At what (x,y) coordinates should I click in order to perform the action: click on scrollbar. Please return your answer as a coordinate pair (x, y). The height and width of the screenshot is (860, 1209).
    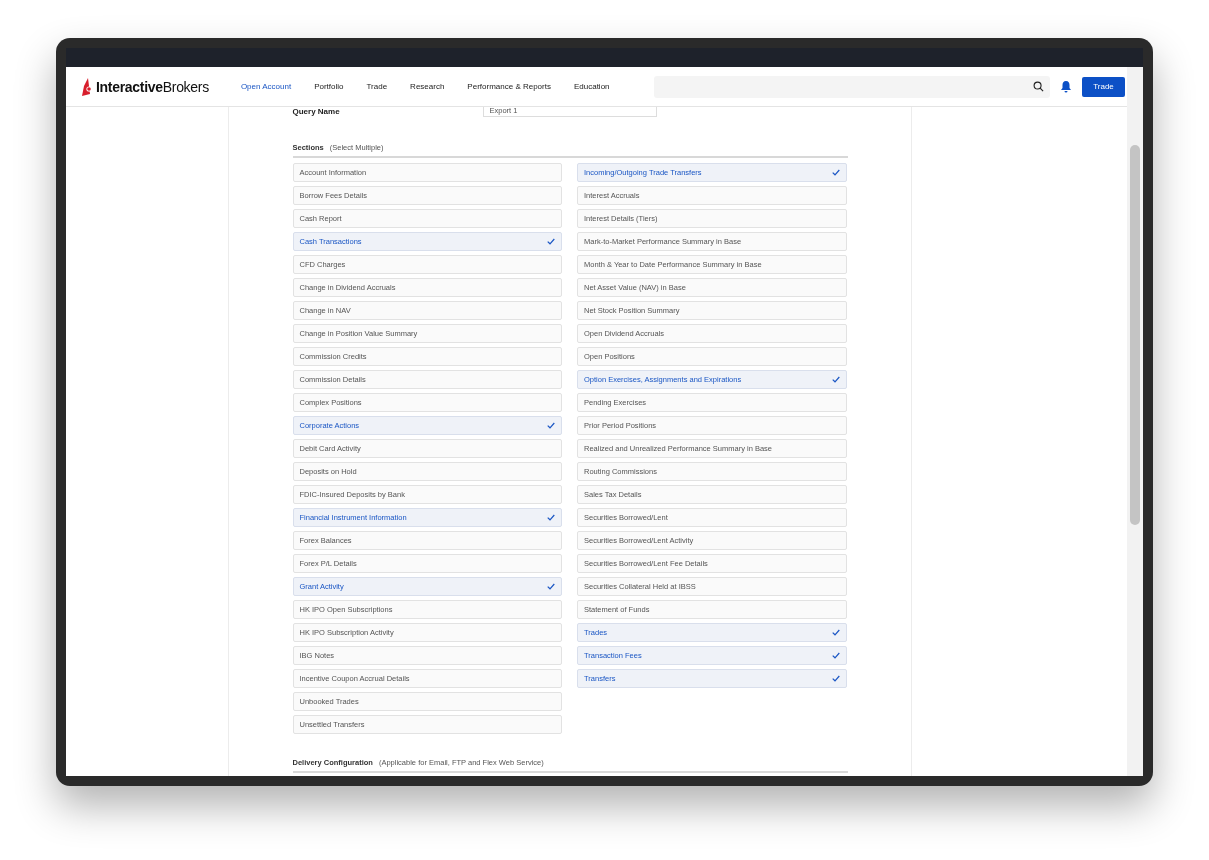
    Looking at the image, I should click on (1135, 421).